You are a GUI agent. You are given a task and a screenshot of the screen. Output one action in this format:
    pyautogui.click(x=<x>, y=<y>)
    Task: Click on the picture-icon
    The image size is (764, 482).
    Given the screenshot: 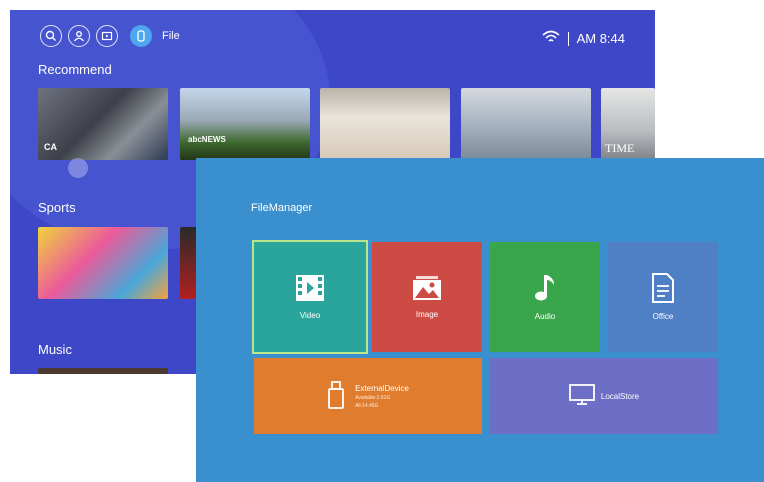 What is the action you would take?
    pyautogui.click(x=427, y=289)
    